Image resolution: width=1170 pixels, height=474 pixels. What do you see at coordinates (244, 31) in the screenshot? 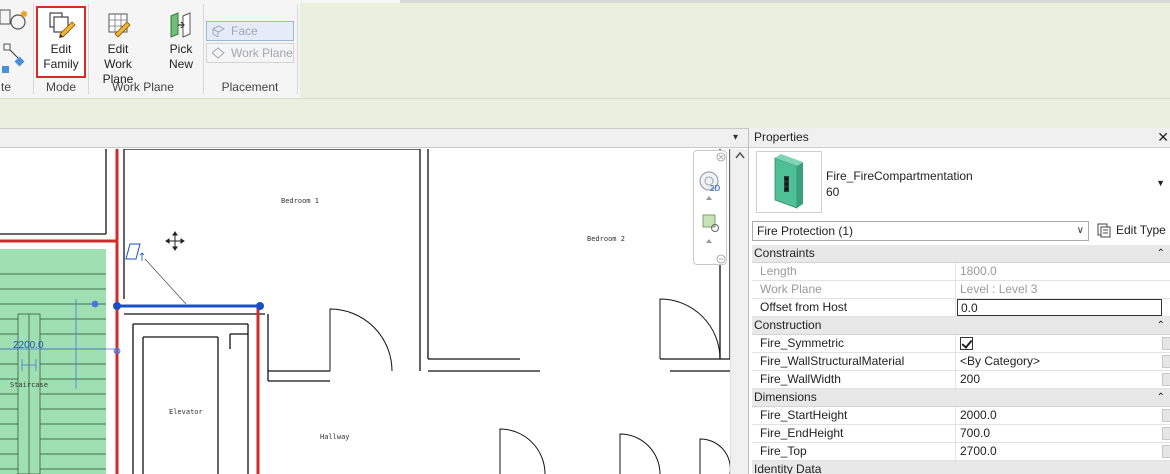
I see `placement-face-label: Face` at bounding box center [244, 31].